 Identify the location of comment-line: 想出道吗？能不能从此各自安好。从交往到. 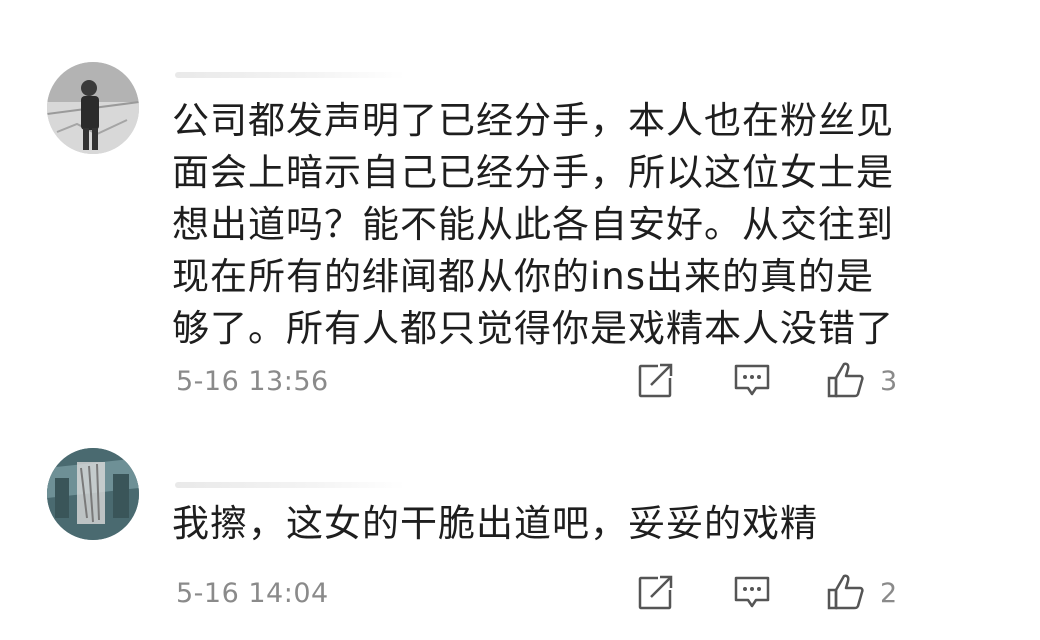
(533, 224).